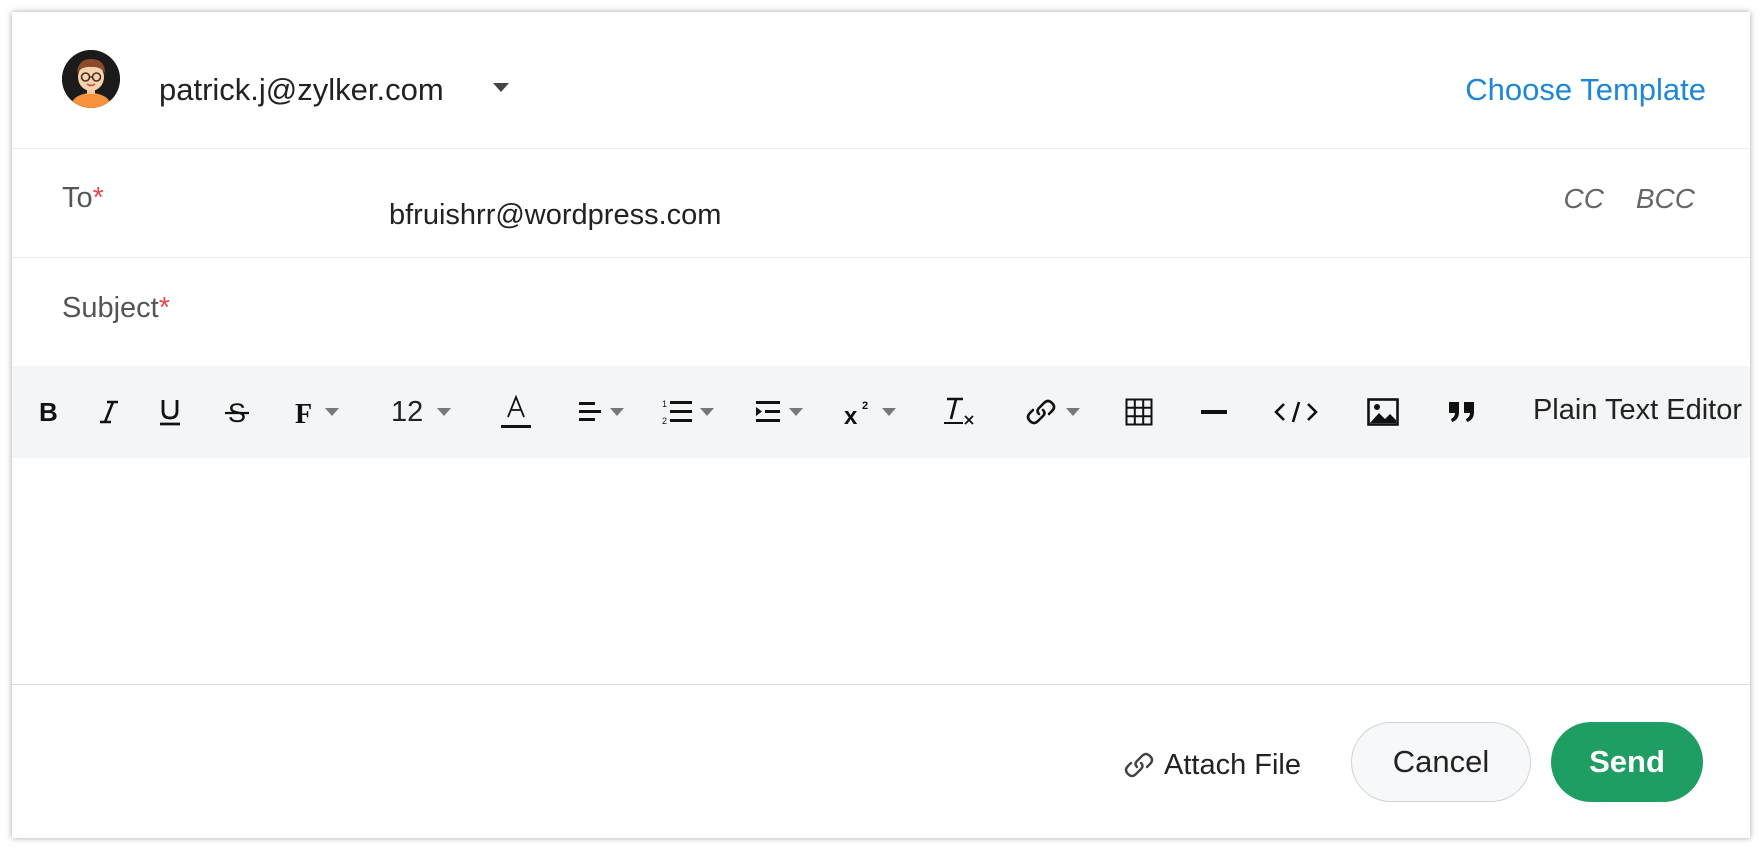 Image resolution: width=1762 pixels, height=850 pixels. I want to click on bold-button: B, so click(48, 412).